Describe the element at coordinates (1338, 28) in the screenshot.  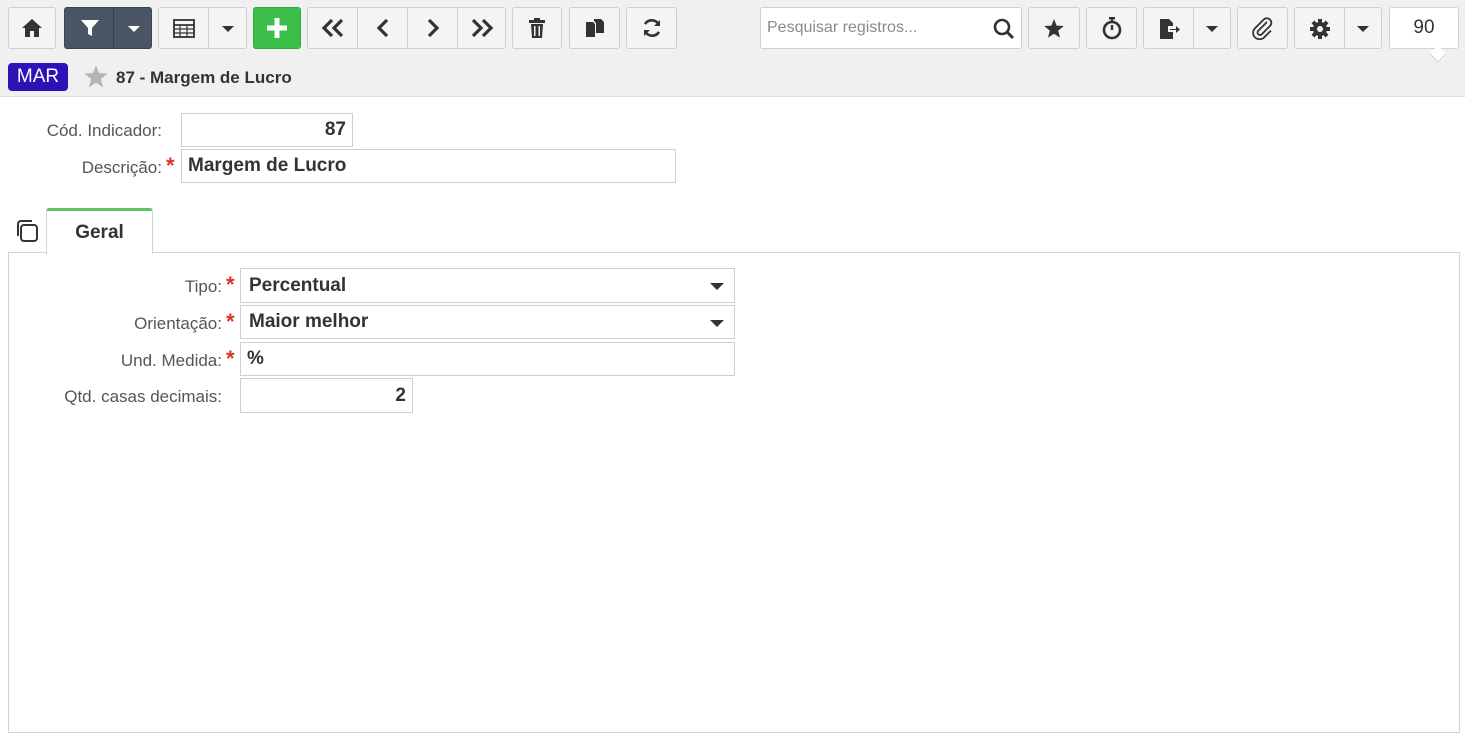
I see `settings-button` at that location.